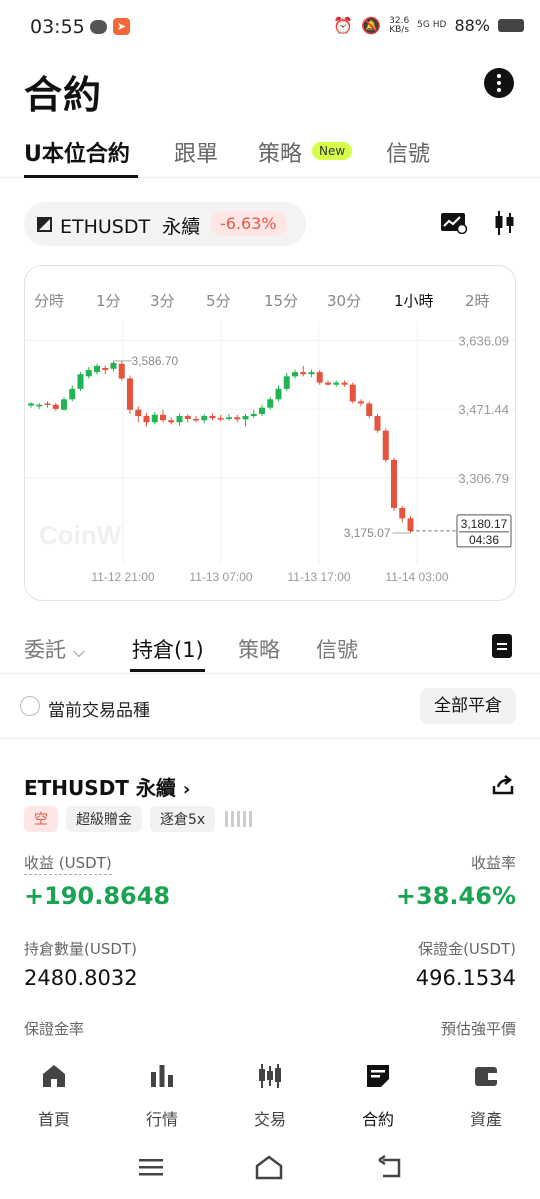 This screenshot has width=540, height=1199. Describe the element at coordinates (77, 152) in the screenshot. I see `tab-usdt-futures: U本位合約` at that location.